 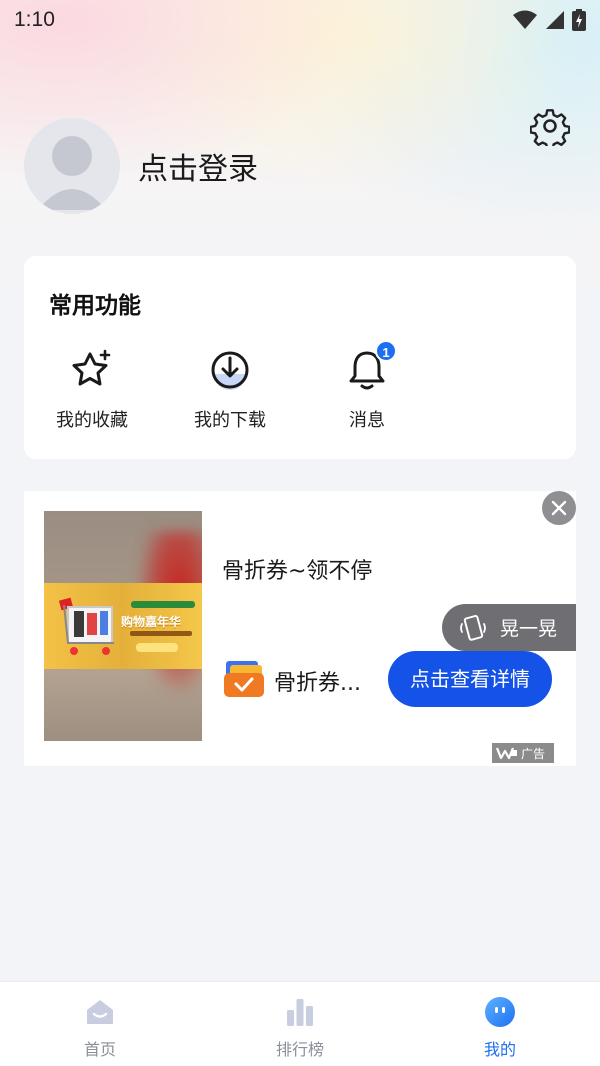 I want to click on ad-network-logo-icon, so click(x=506, y=753).